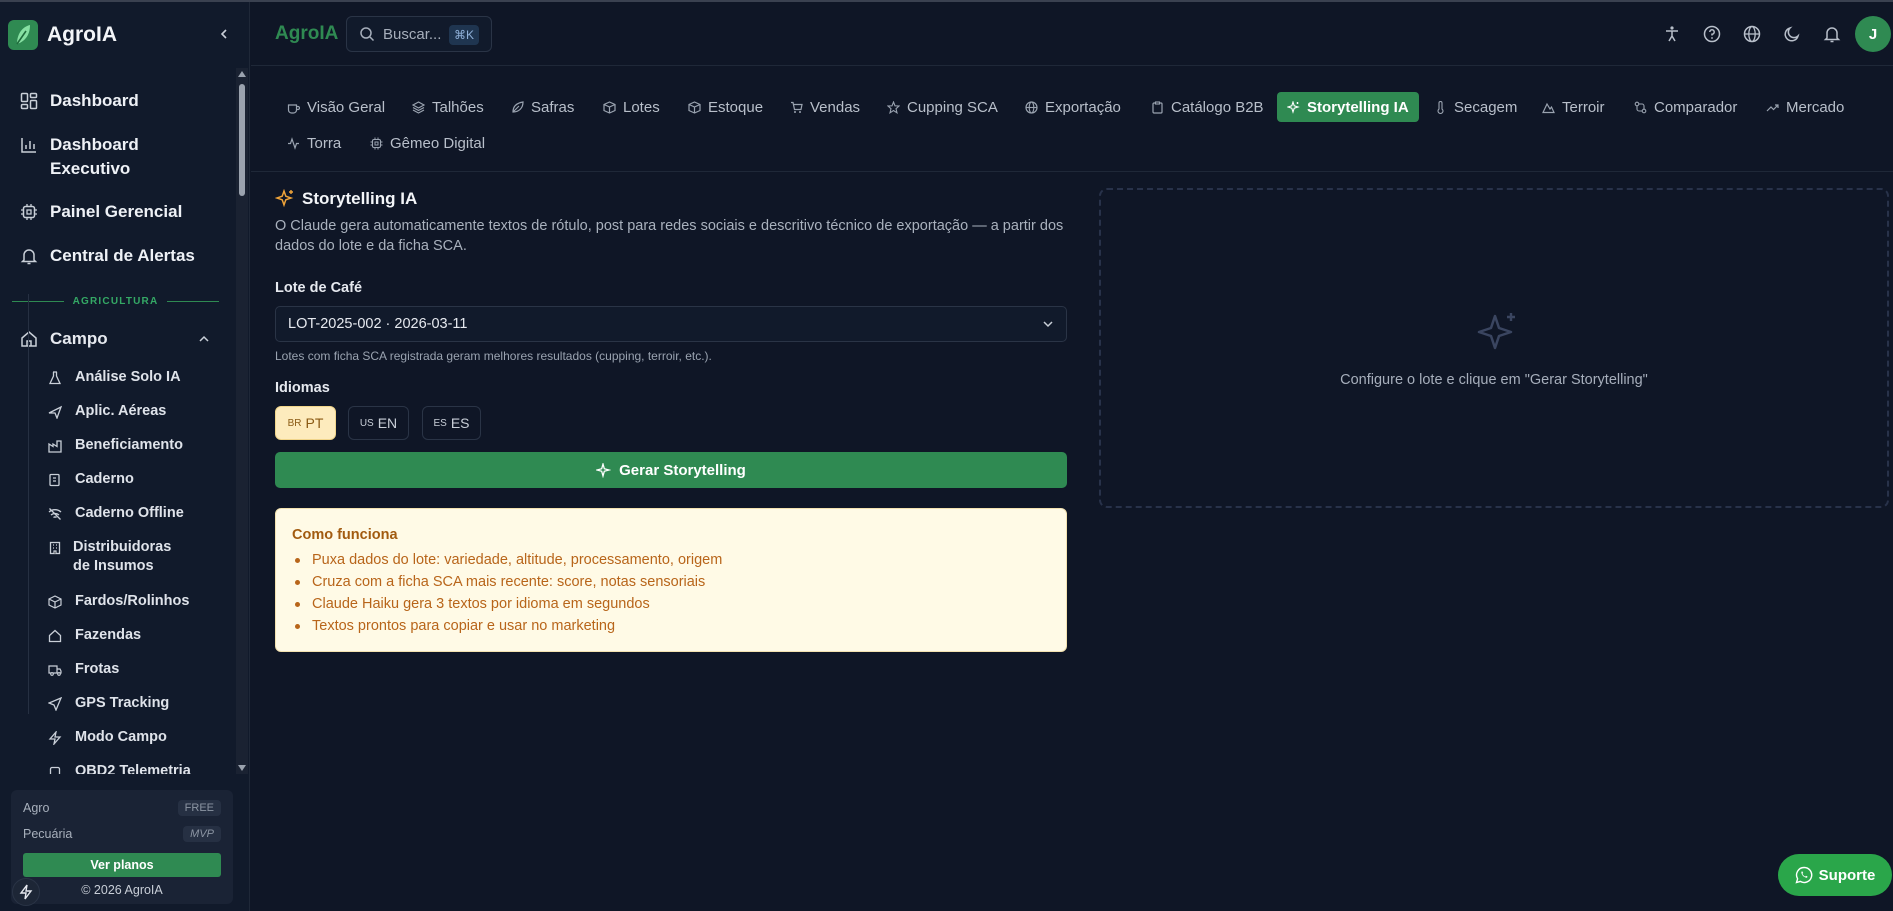 This screenshot has width=1893, height=911. I want to click on tab-estoque: Estoque, so click(725, 107).